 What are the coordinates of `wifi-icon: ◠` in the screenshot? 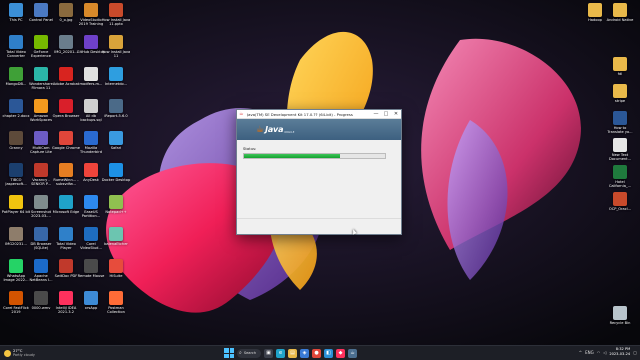 It's located at (599, 352).